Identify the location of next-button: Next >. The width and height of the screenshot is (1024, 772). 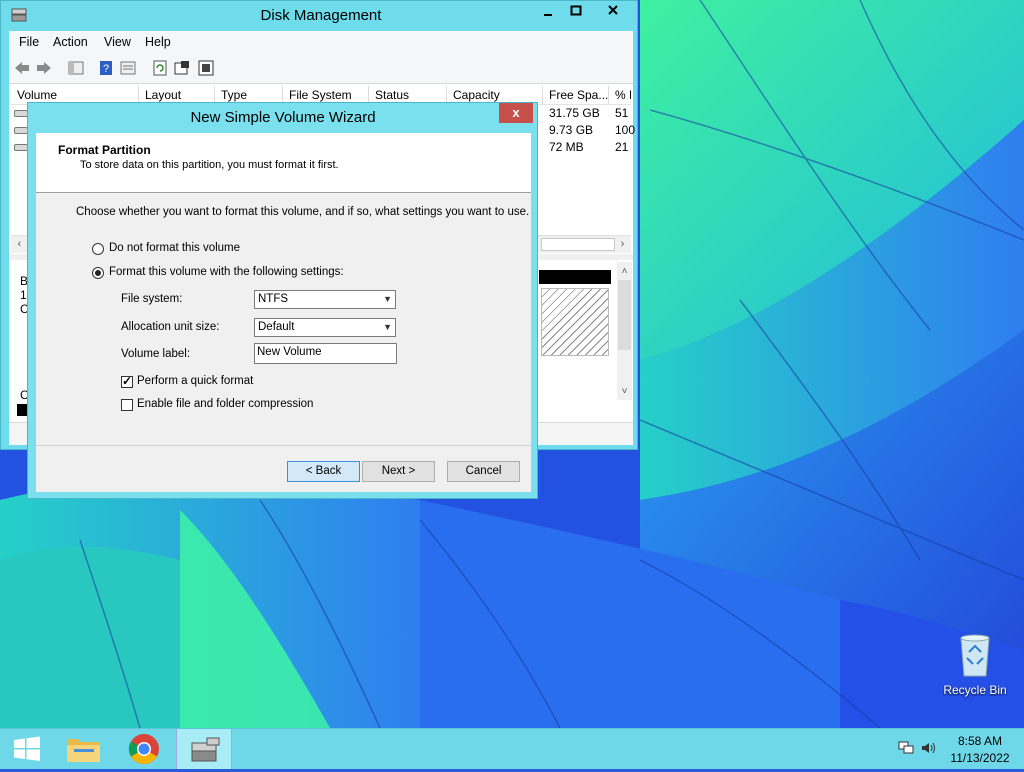
(398, 471).